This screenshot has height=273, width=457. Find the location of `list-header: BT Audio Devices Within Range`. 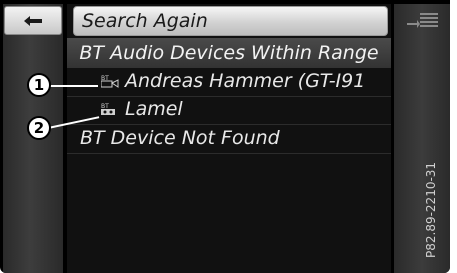

list-header: BT Audio Devices Within Range is located at coordinates (229, 53).